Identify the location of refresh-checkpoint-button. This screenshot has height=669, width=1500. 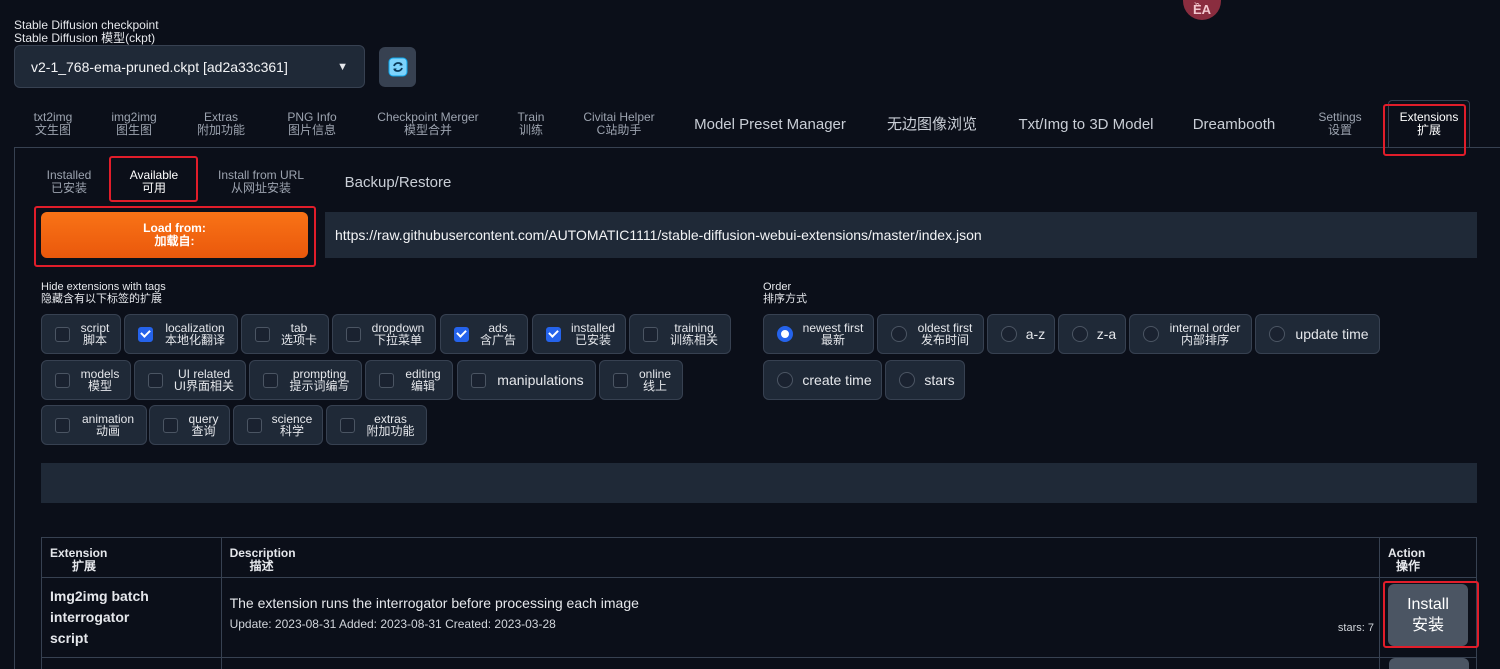
(397, 67).